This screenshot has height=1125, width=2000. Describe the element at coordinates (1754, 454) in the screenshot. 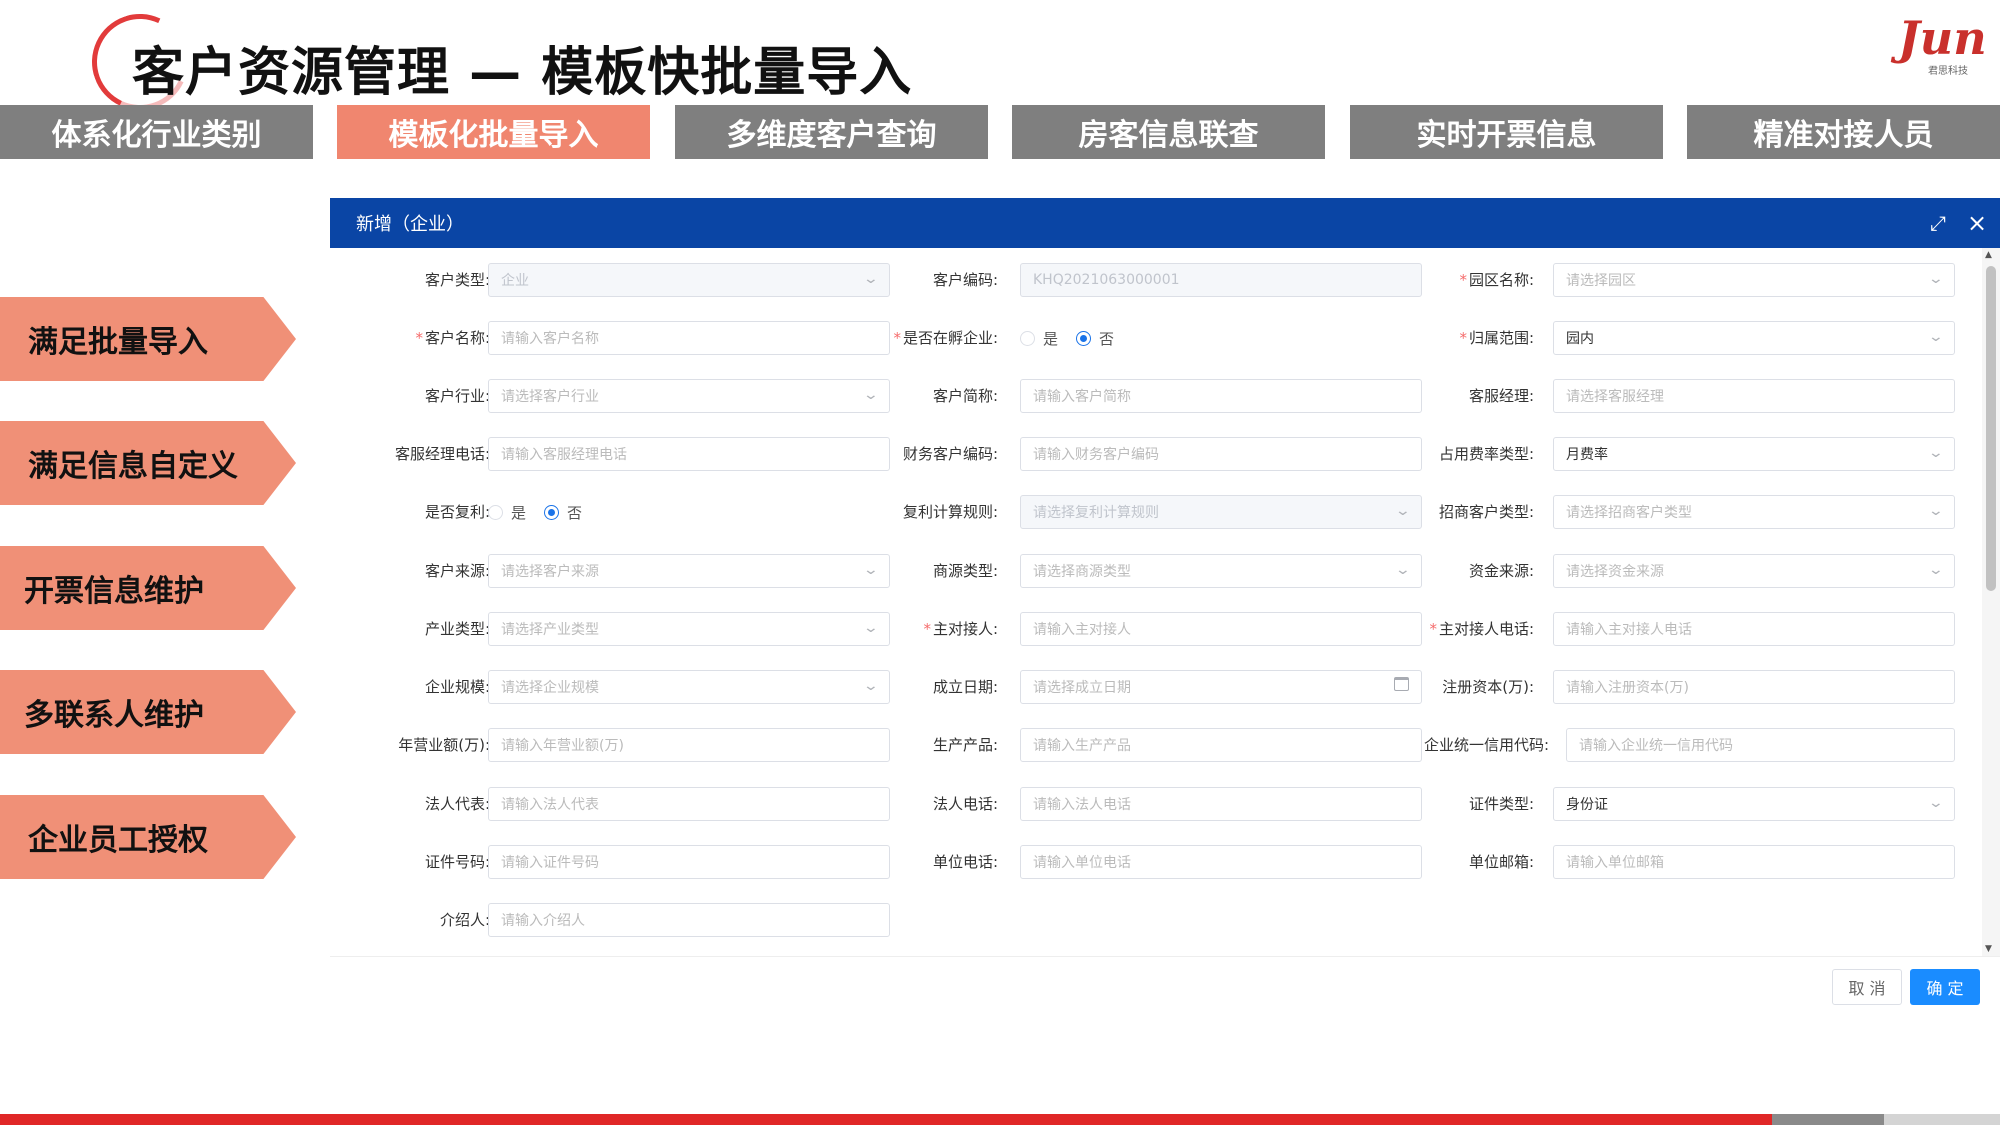

I see `fee-rate-type-select: 月费率 ⌄` at that location.